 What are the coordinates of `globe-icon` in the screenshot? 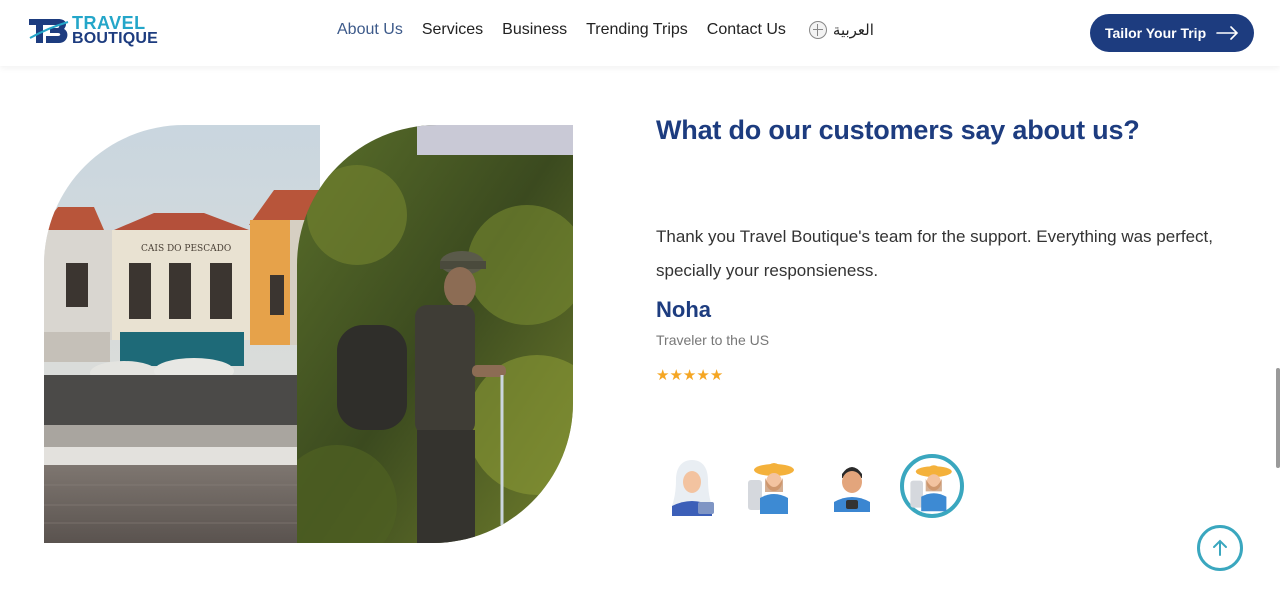 It's located at (817, 30).